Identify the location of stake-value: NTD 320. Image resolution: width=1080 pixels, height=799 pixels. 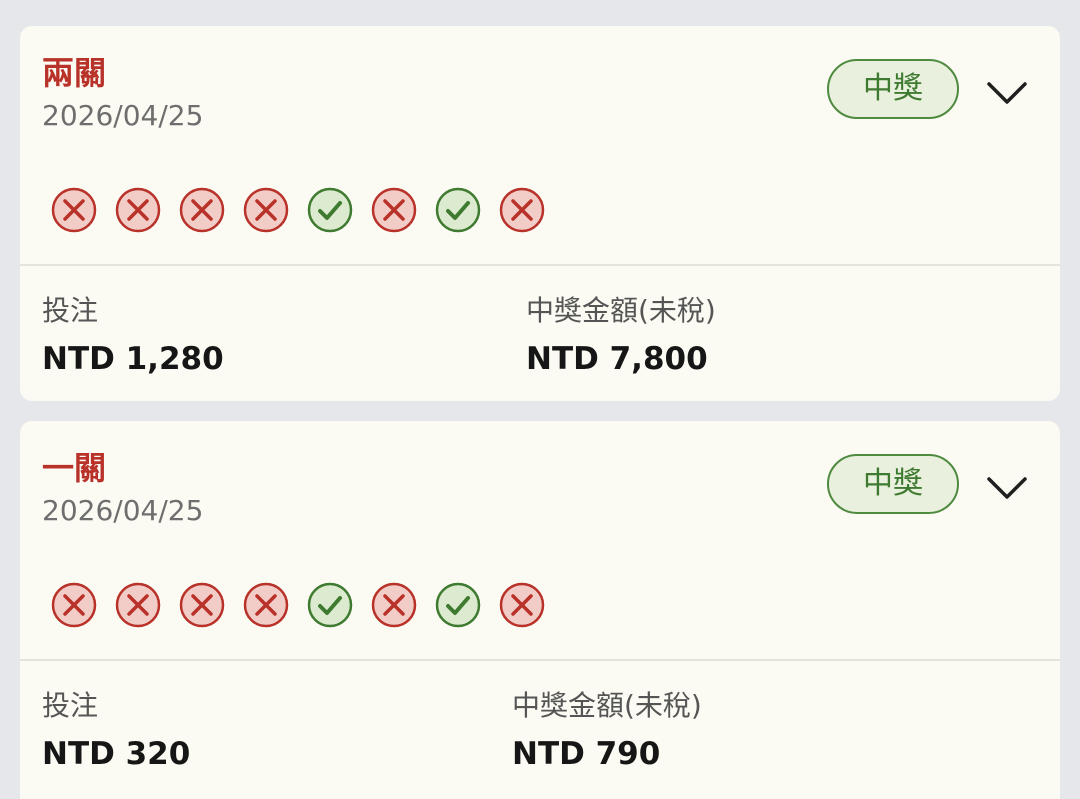
(116, 754).